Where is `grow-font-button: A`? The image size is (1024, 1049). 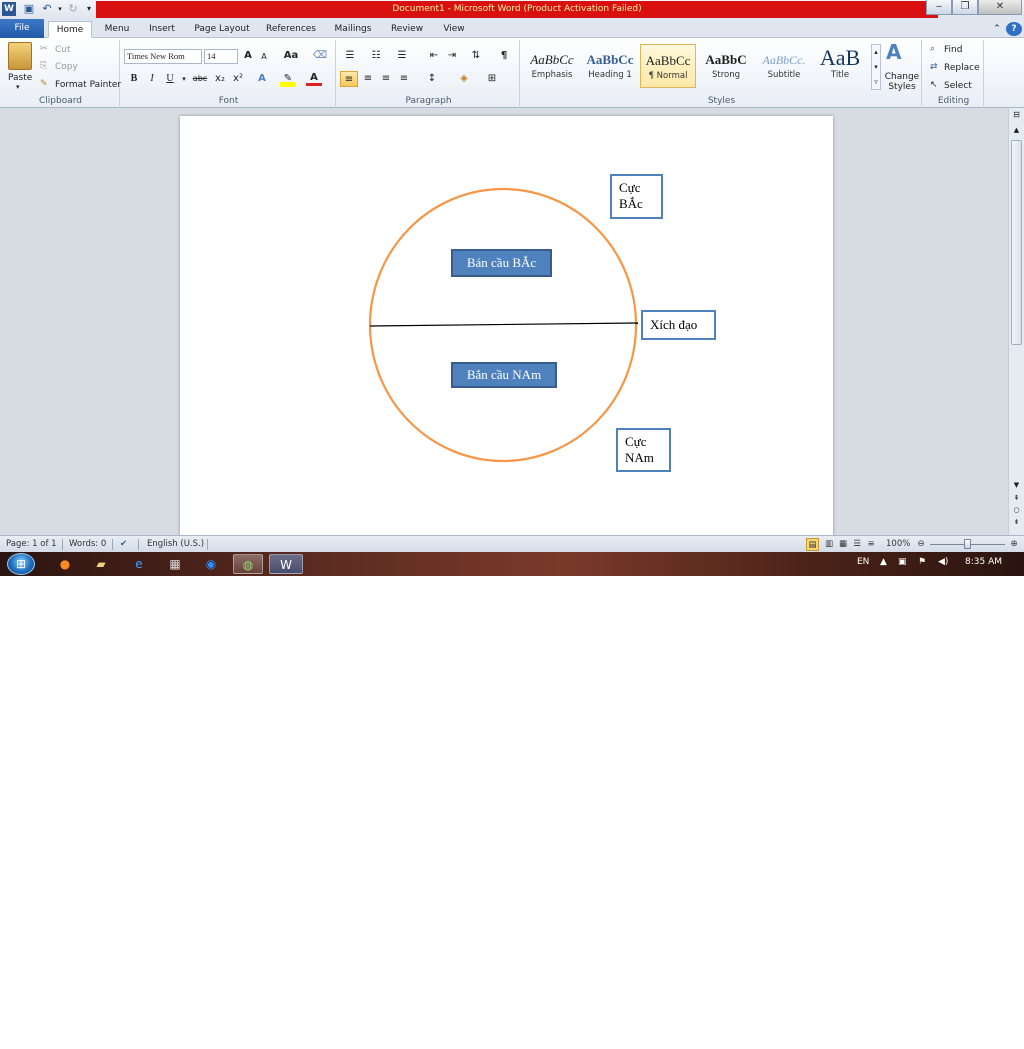 grow-font-button: A is located at coordinates (248, 56).